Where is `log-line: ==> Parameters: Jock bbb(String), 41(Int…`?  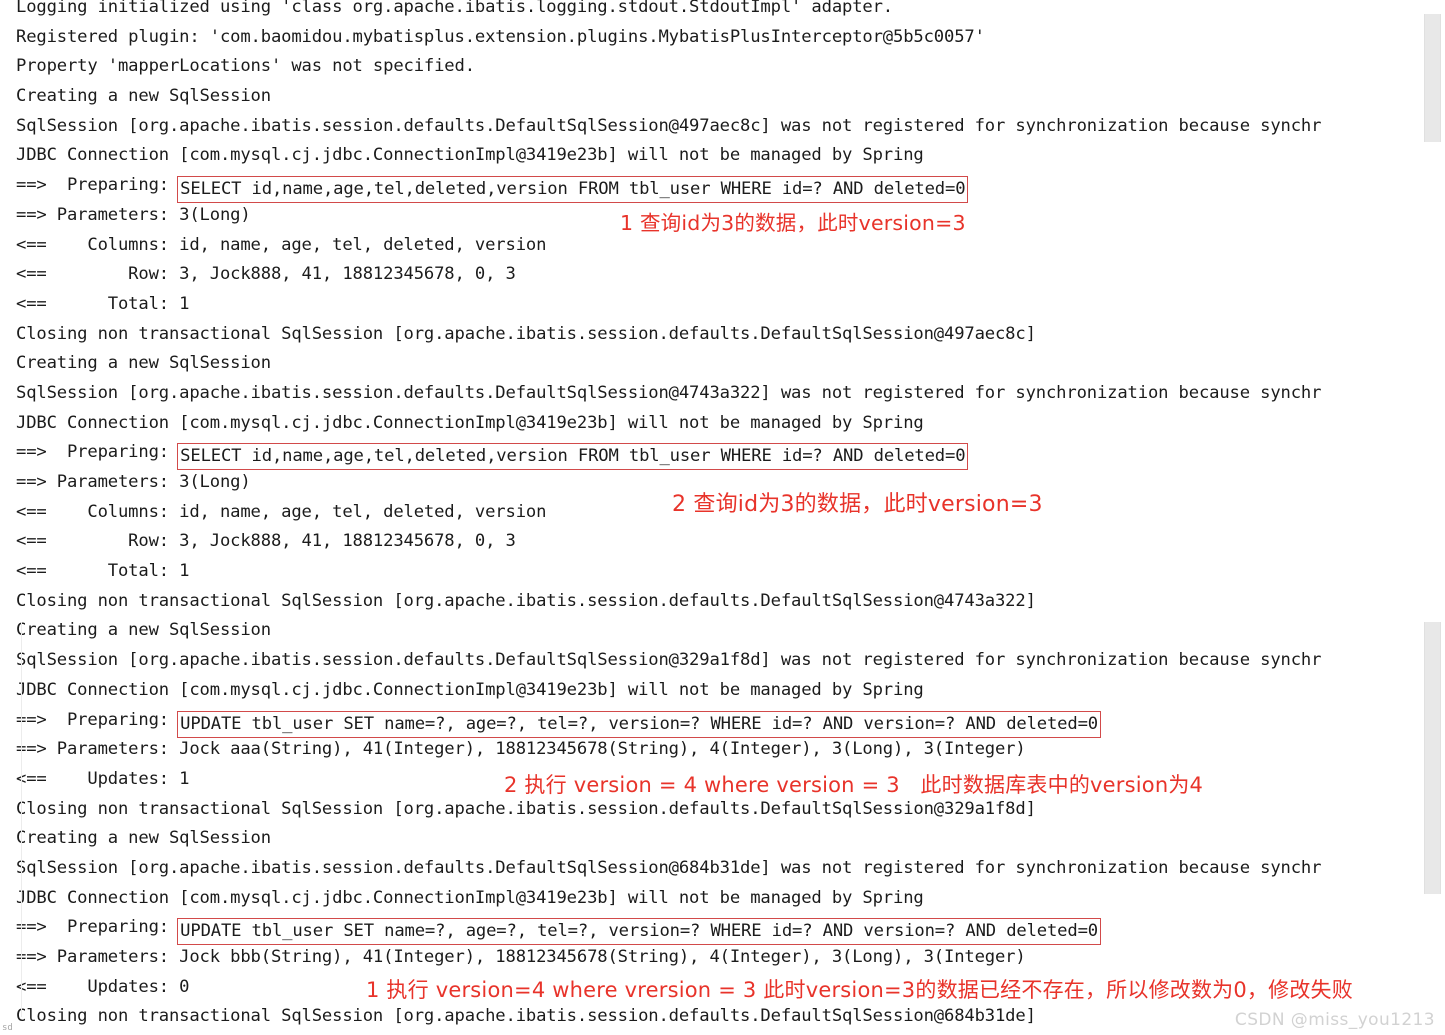 log-line: ==> Parameters: Jock bbb(String), 41(Int… is located at coordinates (718, 958).